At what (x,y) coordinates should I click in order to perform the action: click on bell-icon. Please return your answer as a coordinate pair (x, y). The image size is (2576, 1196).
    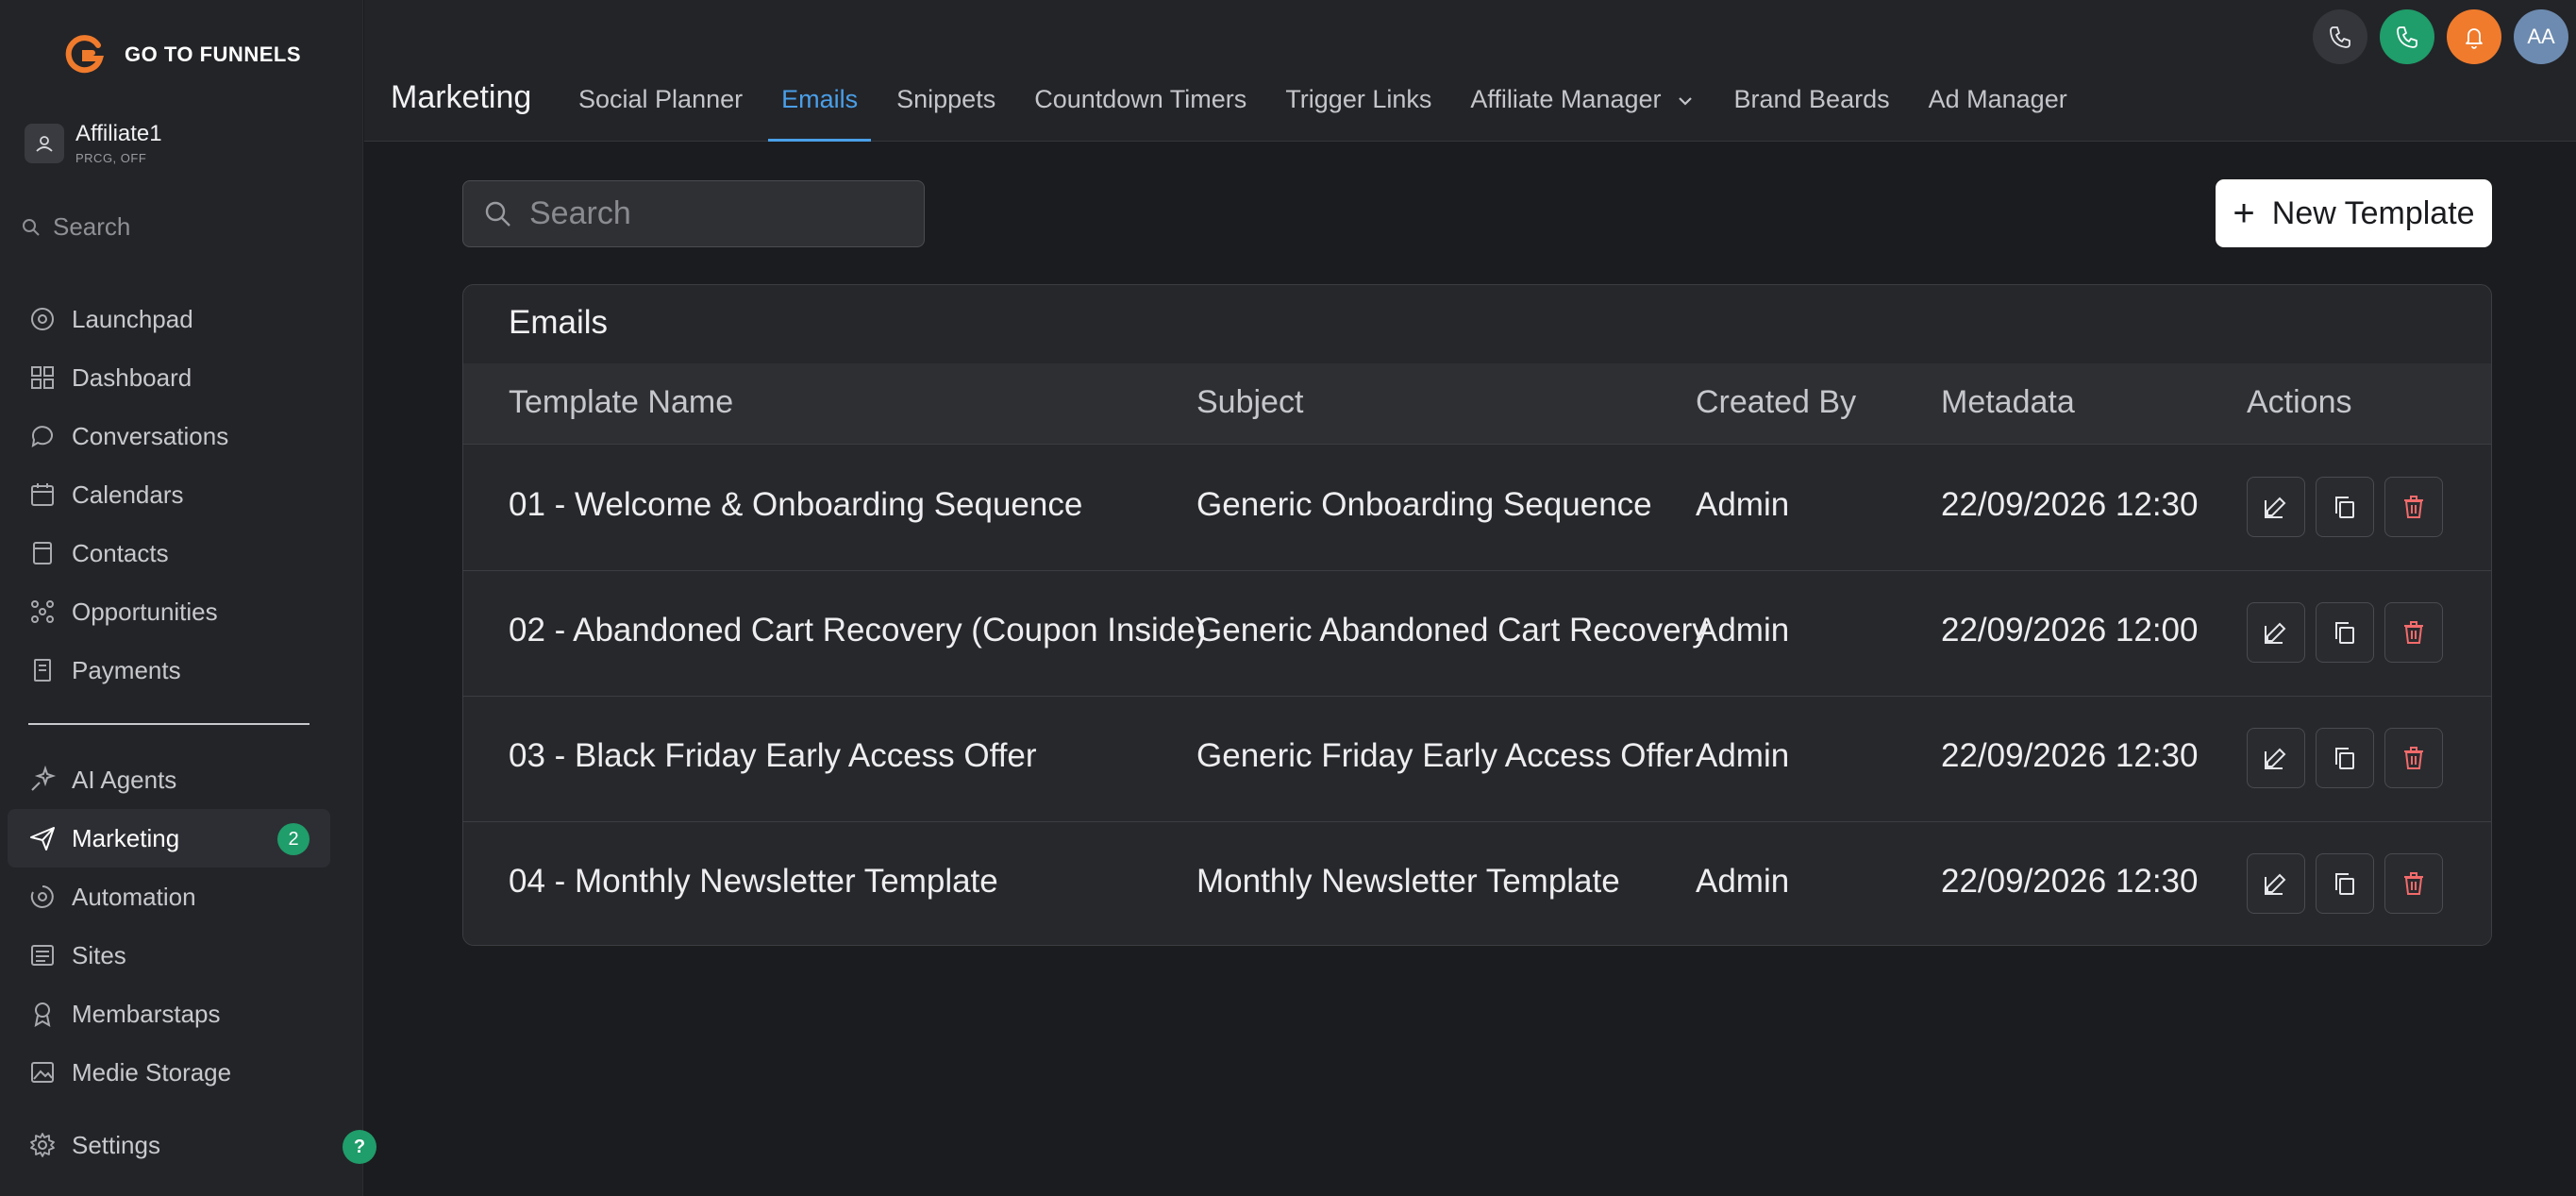
    Looking at the image, I should click on (2474, 38).